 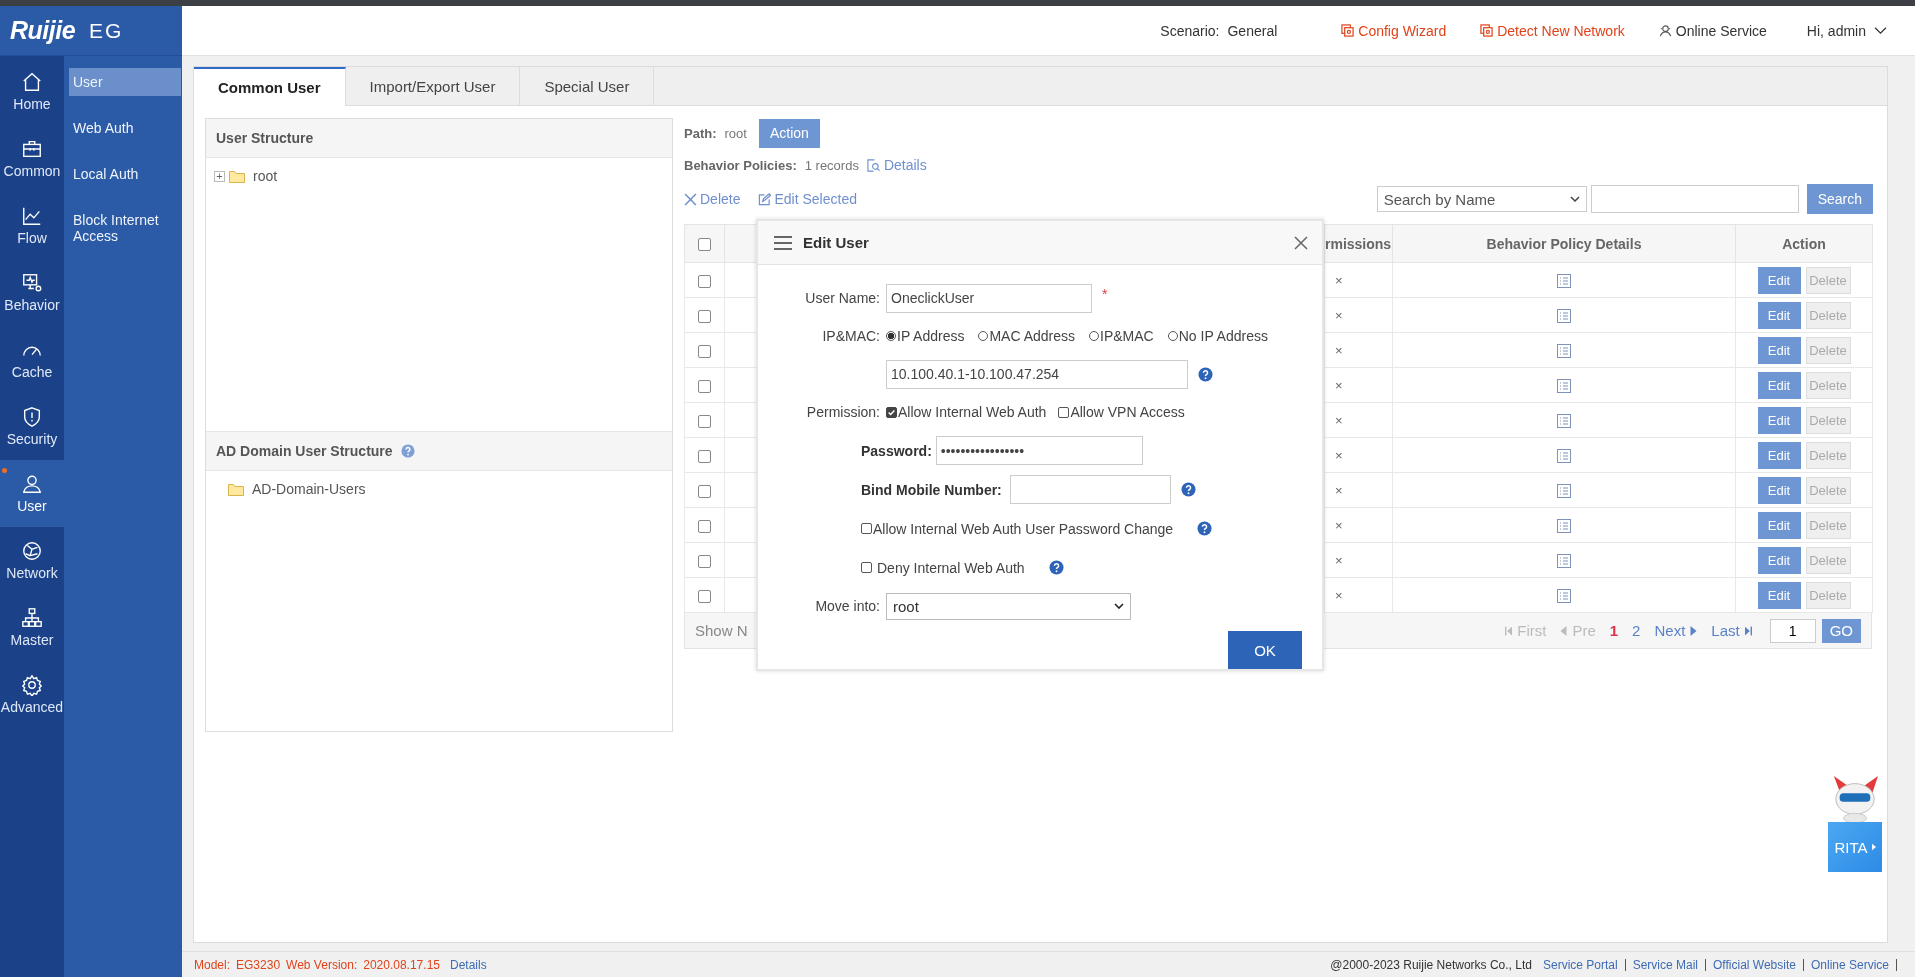 What do you see at coordinates (1027, 336) in the screenshot?
I see `radio-option: MAC Address` at bounding box center [1027, 336].